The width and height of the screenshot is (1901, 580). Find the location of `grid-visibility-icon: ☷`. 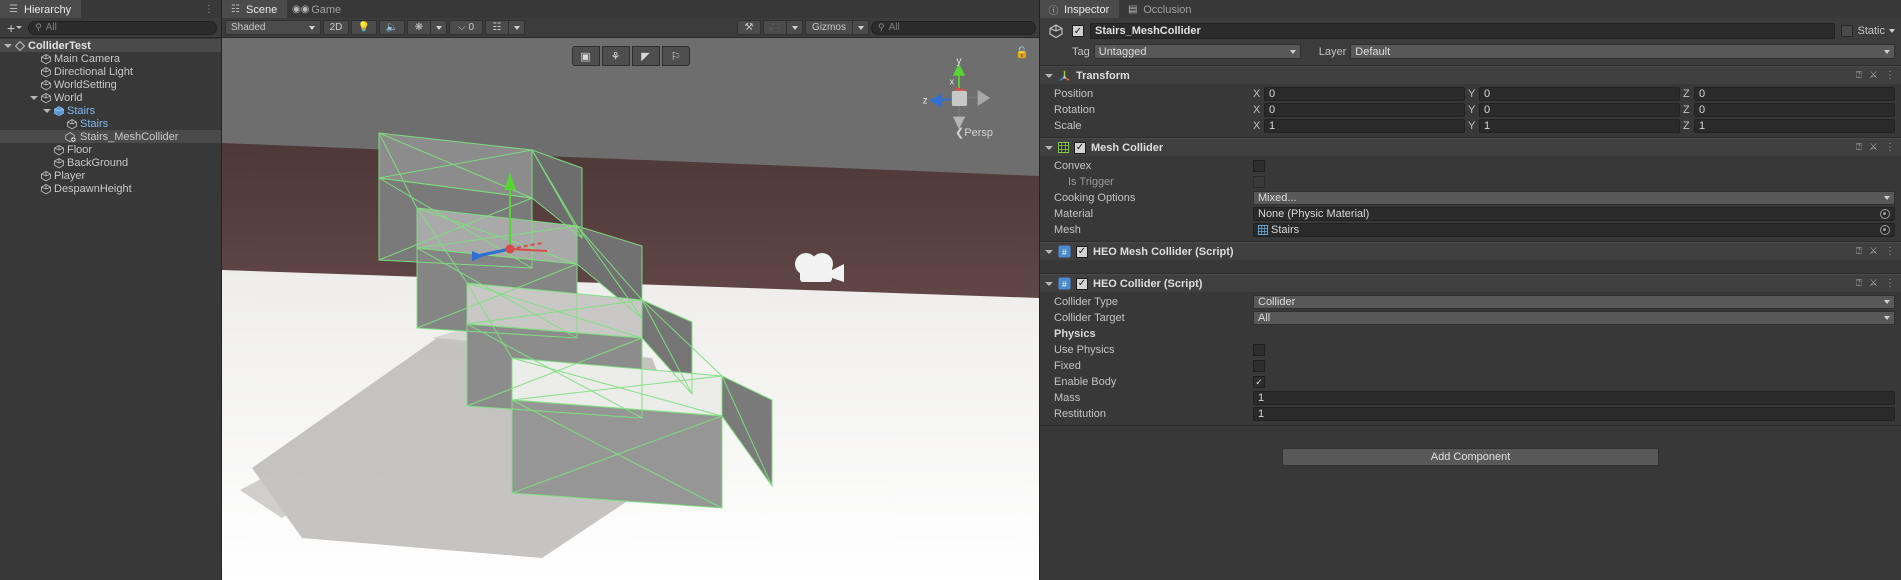

grid-visibility-icon: ☷ is located at coordinates (497, 27).